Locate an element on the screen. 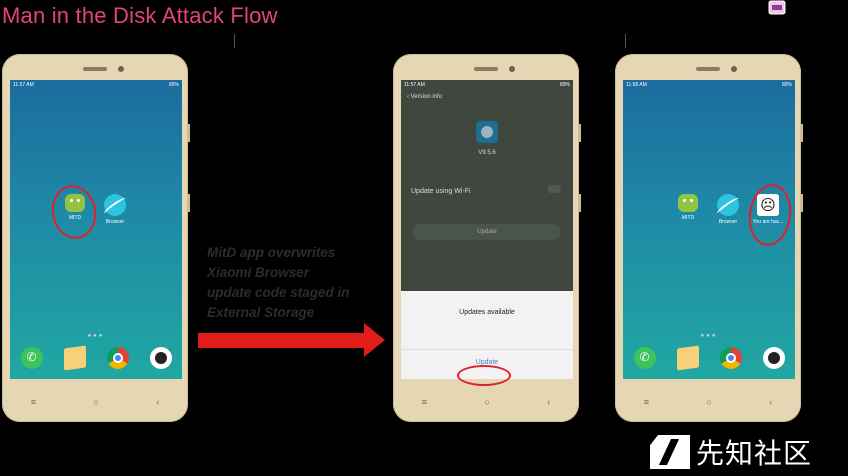  brand-watermark: 先知社区 is located at coordinates (731, 452).